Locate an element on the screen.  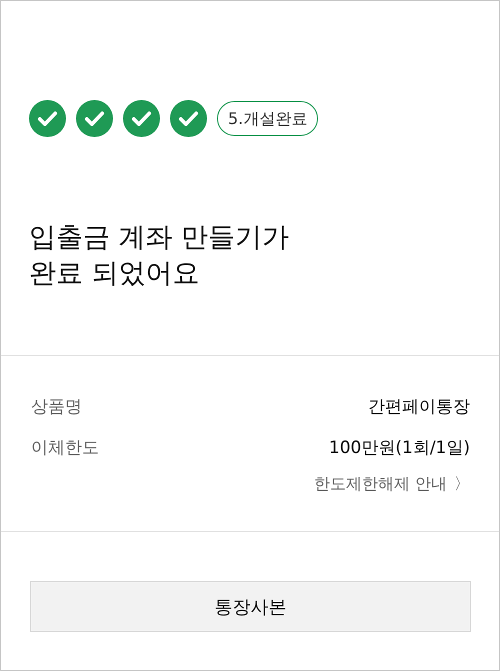
heading: 완료 되었어요 is located at coordinates (115, 274).